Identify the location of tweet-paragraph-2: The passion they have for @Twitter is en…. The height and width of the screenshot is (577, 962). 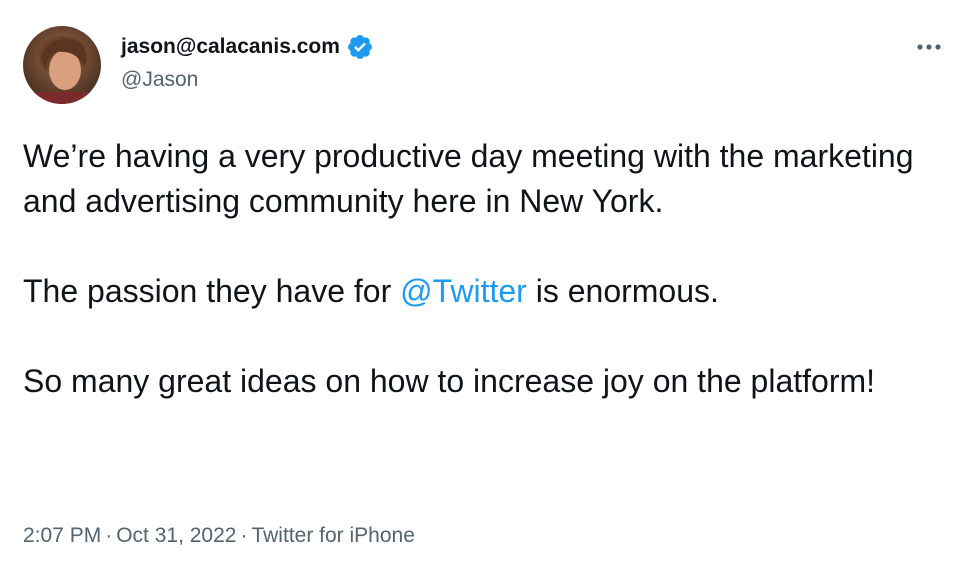
(473, 291).